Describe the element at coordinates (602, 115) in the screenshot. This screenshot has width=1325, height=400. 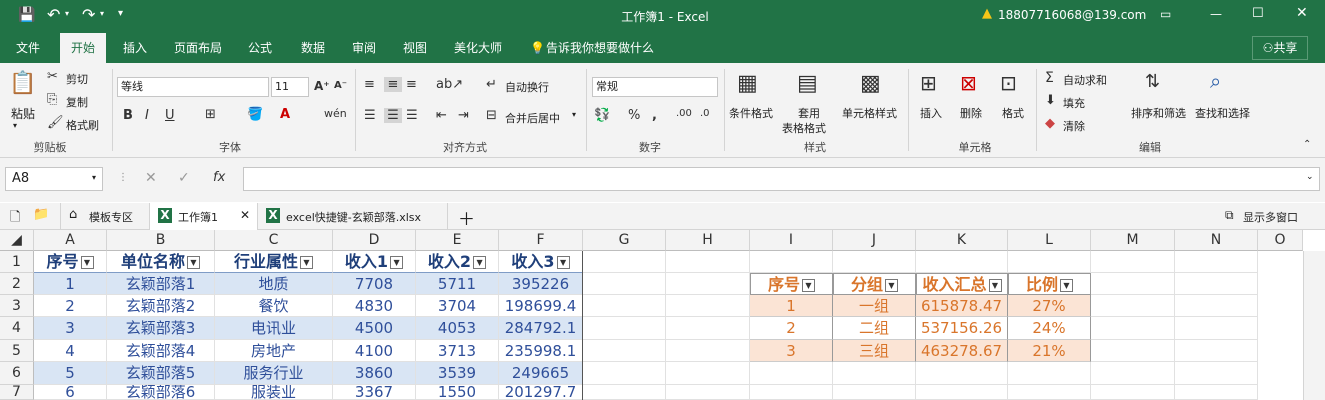
I see `currency-icon: 💱` at that location.